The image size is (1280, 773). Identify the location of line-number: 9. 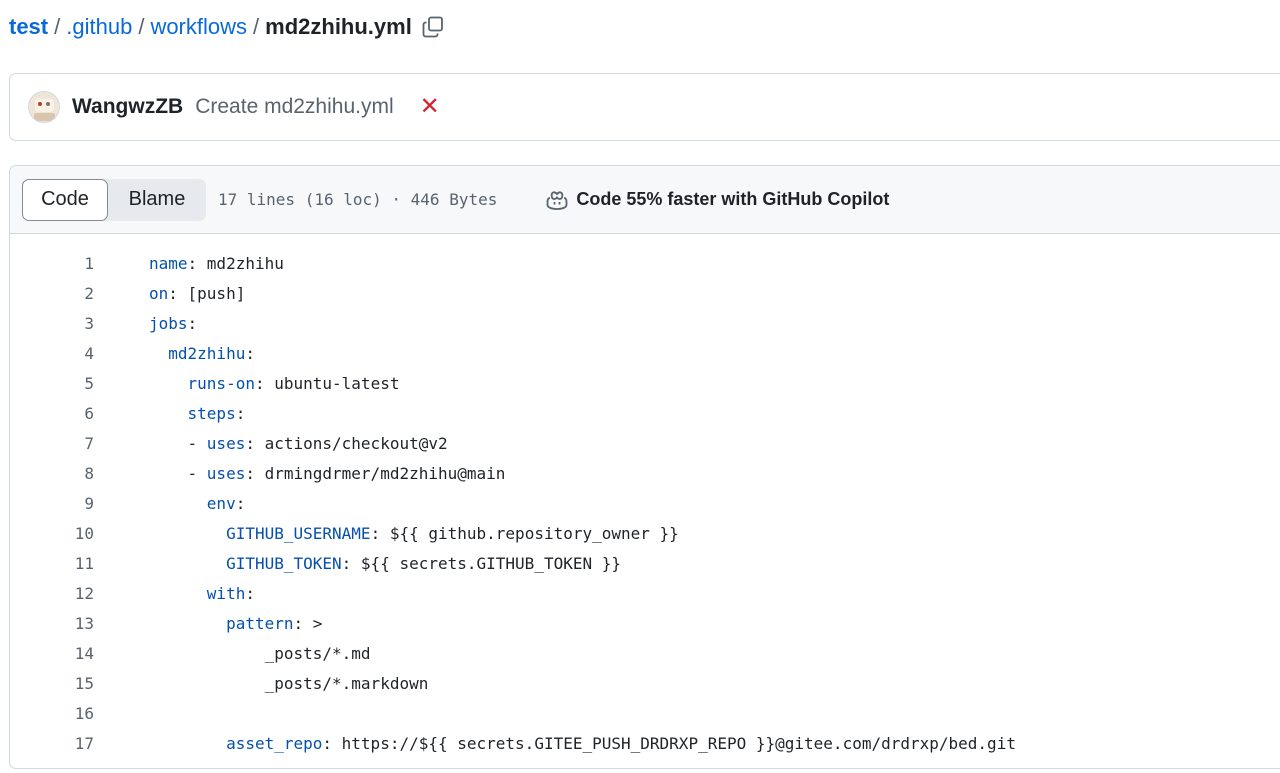
(52, 503).